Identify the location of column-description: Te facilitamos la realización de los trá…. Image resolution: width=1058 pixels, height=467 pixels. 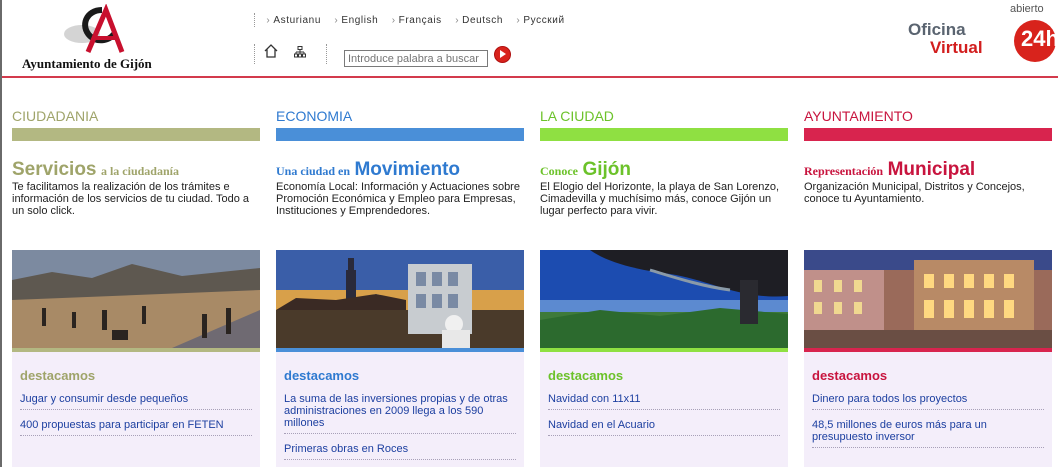
(131, 199).